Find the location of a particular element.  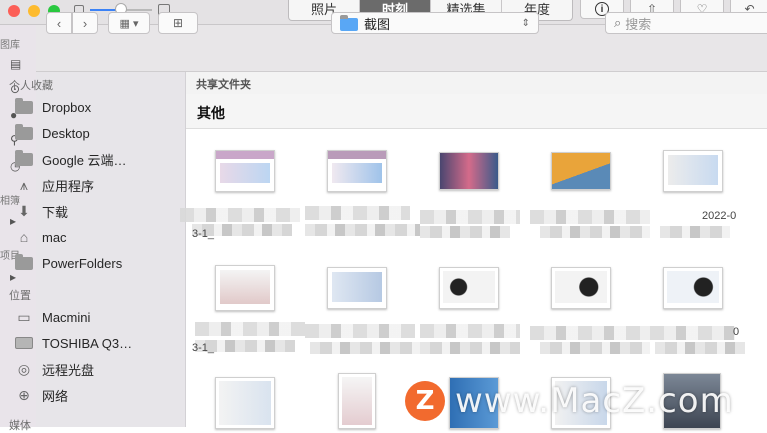

favorites-section-title: 个人收藏 is located at coordinates (31, 86).